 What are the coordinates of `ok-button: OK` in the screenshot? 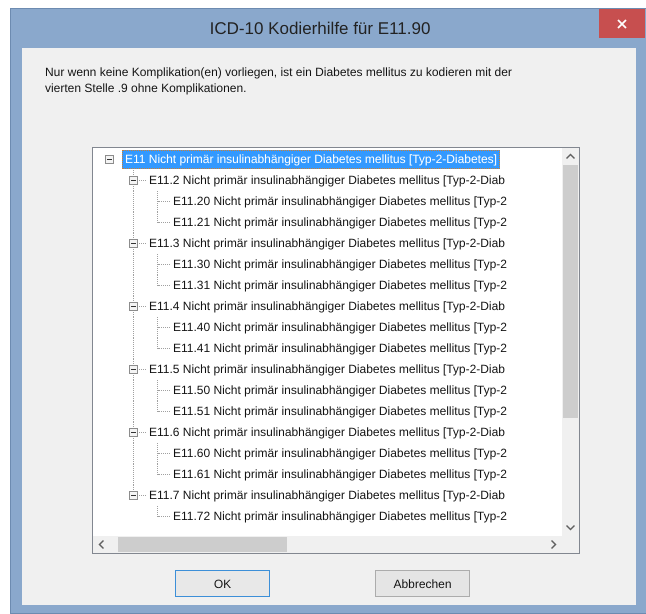 It's located at (222, 583).